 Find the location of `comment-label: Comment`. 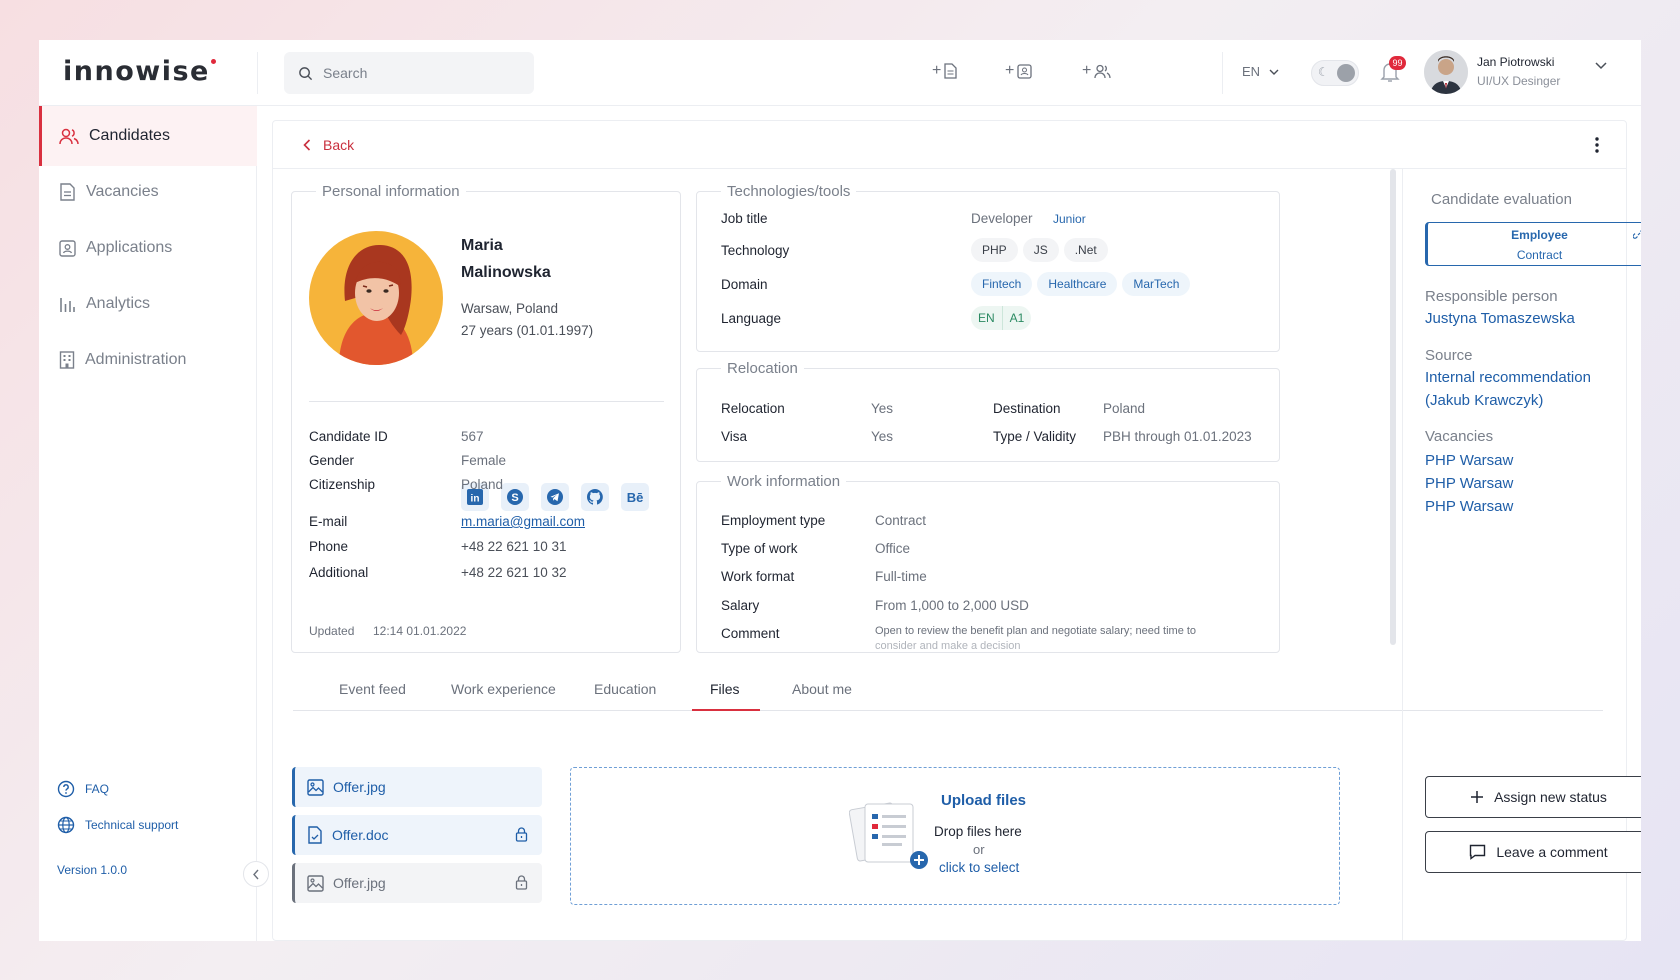

comment-label: Comment is located at coordinates (750, 633).